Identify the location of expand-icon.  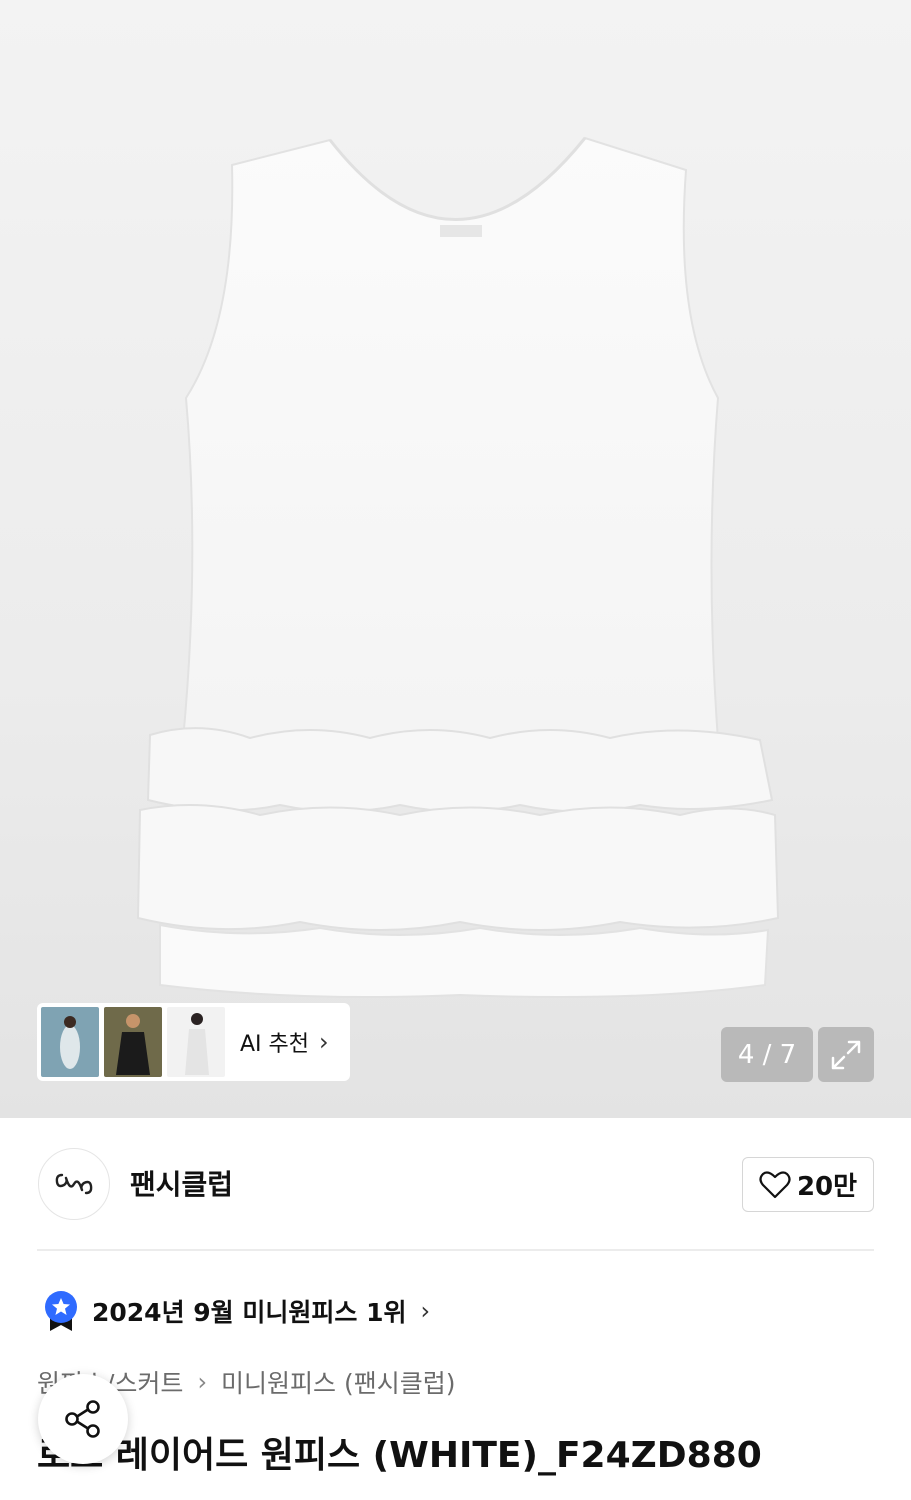
(846, 1054).